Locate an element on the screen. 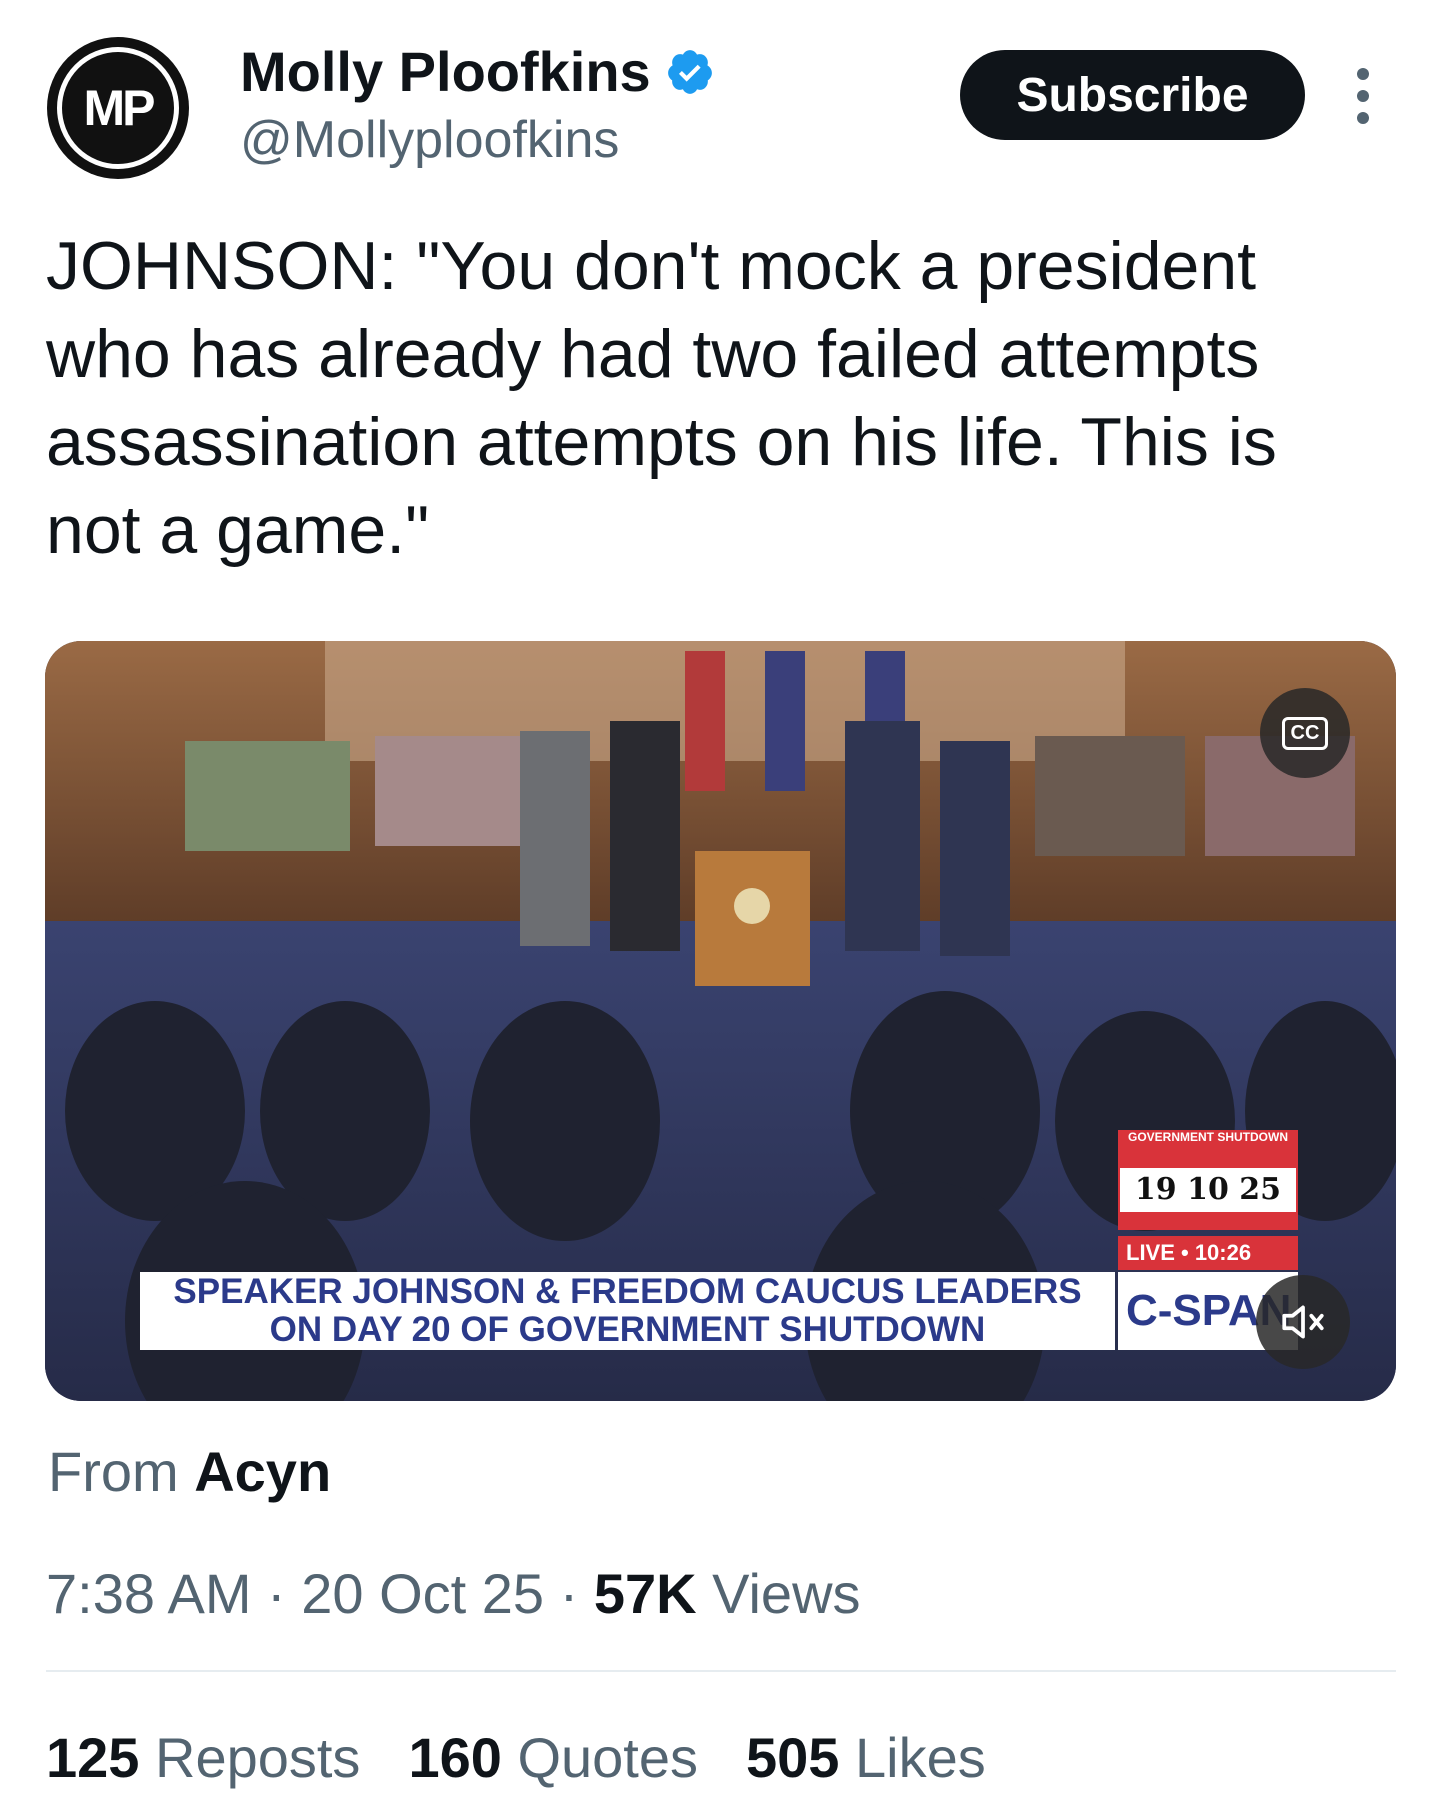 This screenshot has height=1812, width=1440. avatar-initials: MP is located at coordinates (119, 108).